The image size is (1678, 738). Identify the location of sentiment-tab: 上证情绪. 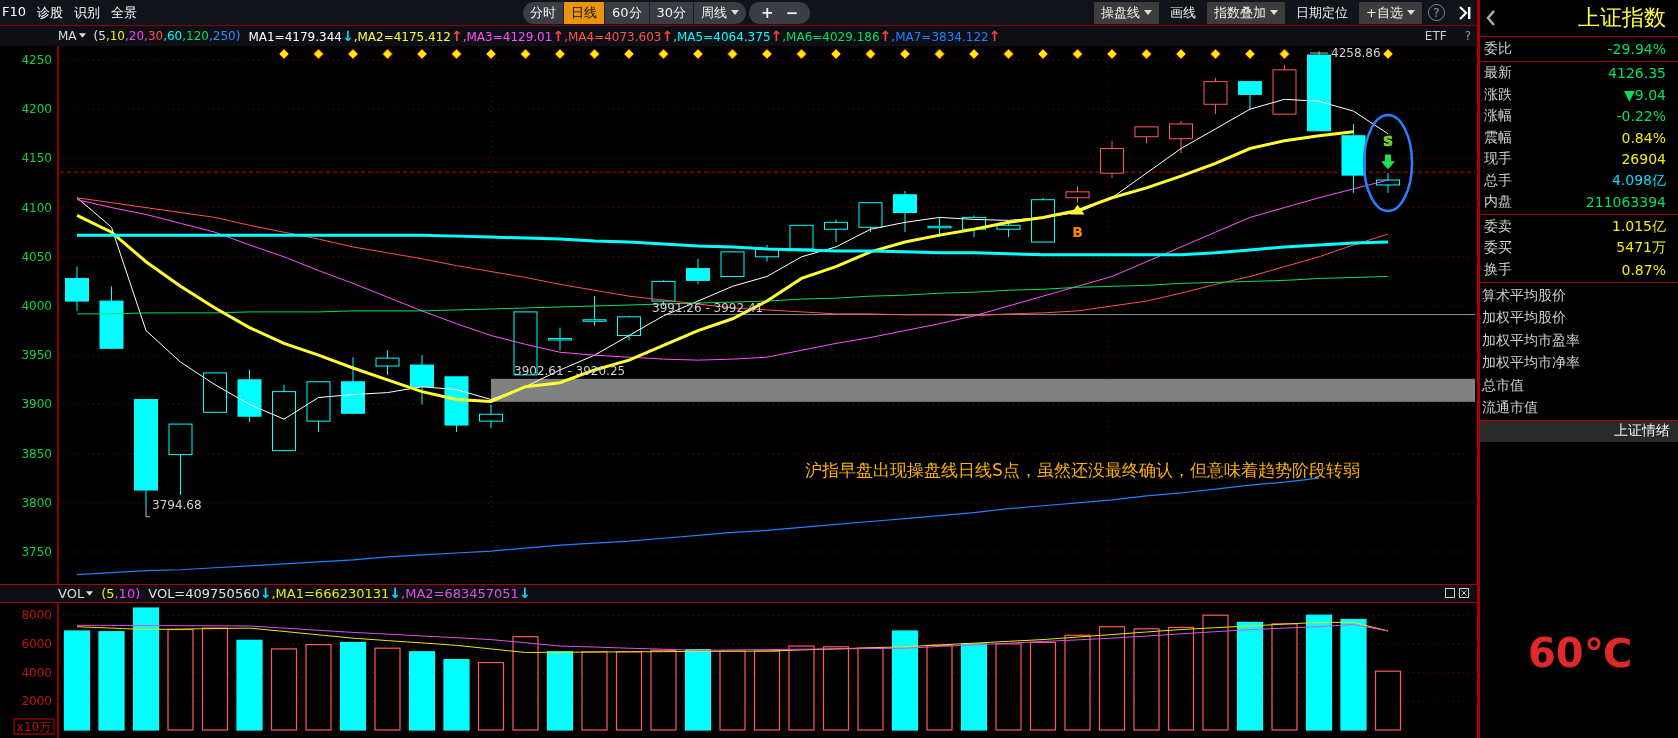
(1579, 430).